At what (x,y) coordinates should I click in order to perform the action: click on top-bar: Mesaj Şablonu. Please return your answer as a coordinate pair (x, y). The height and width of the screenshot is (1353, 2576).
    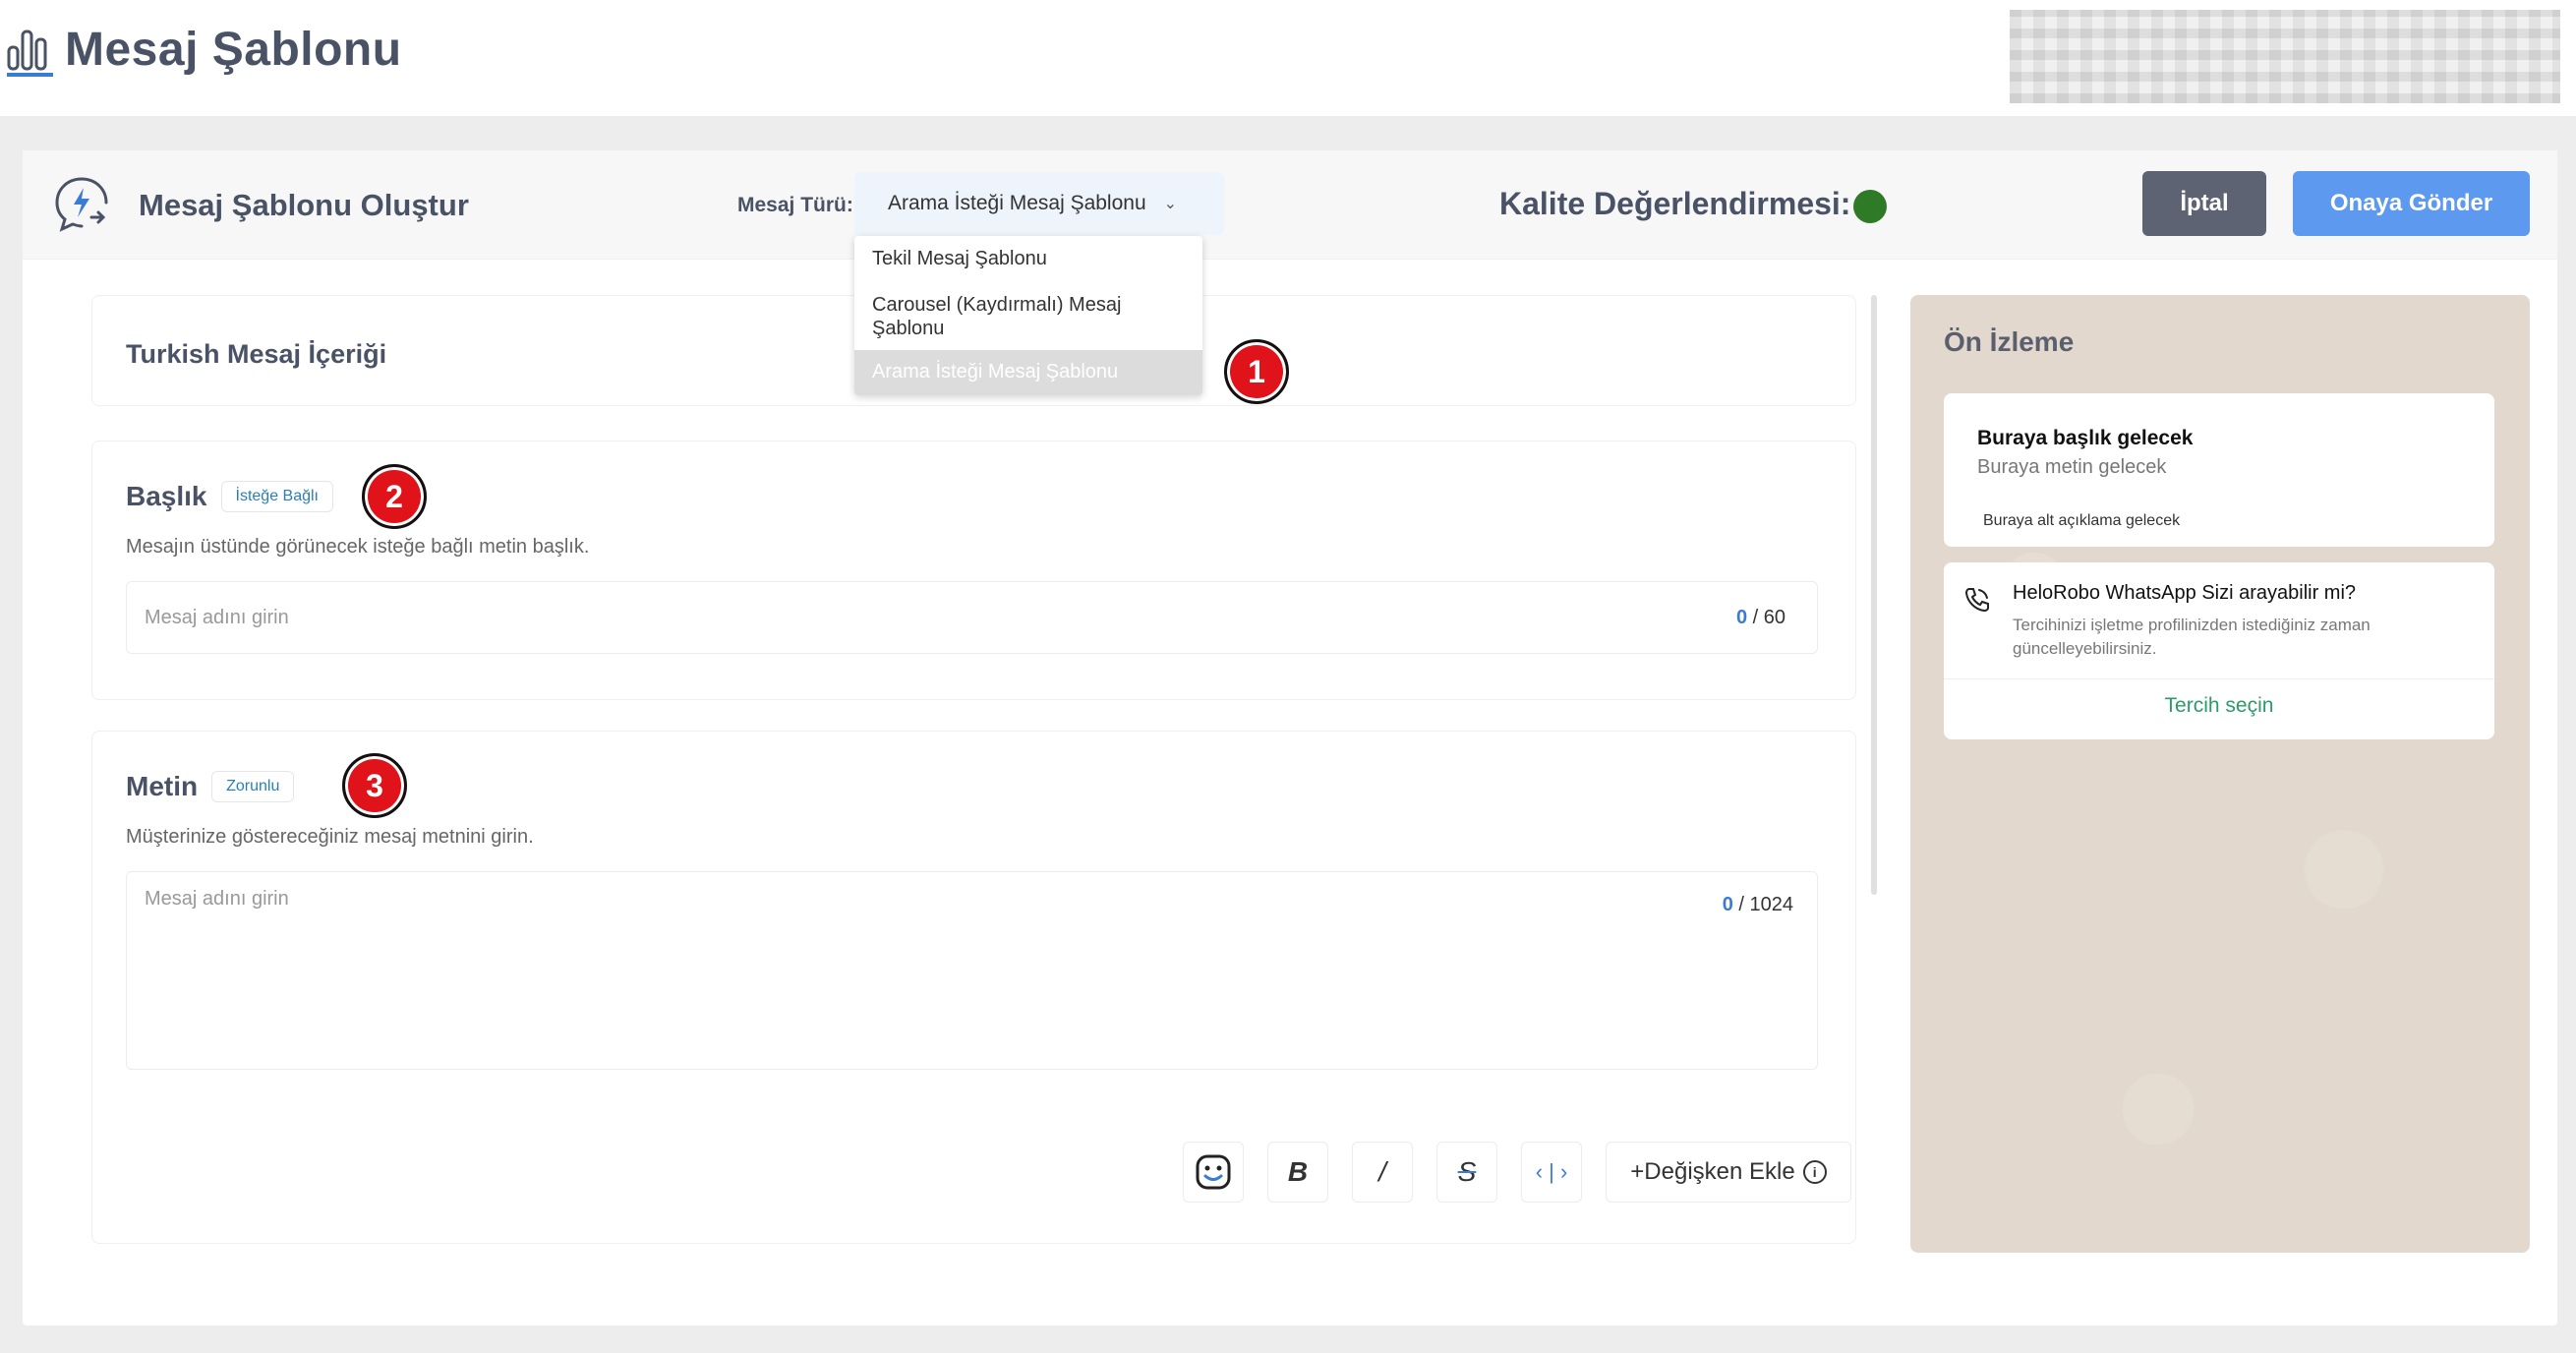
    Looking at the image, I should click on (1288, 58).